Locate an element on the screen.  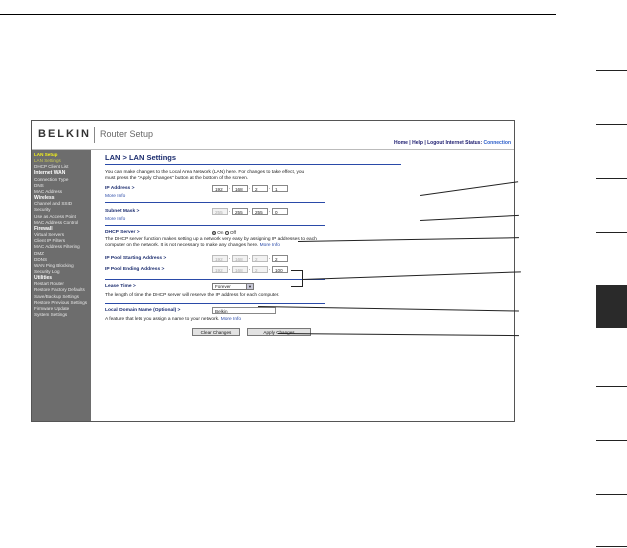
dhcp-server-label: DHCP Server > is located at coordinates (122, 233).